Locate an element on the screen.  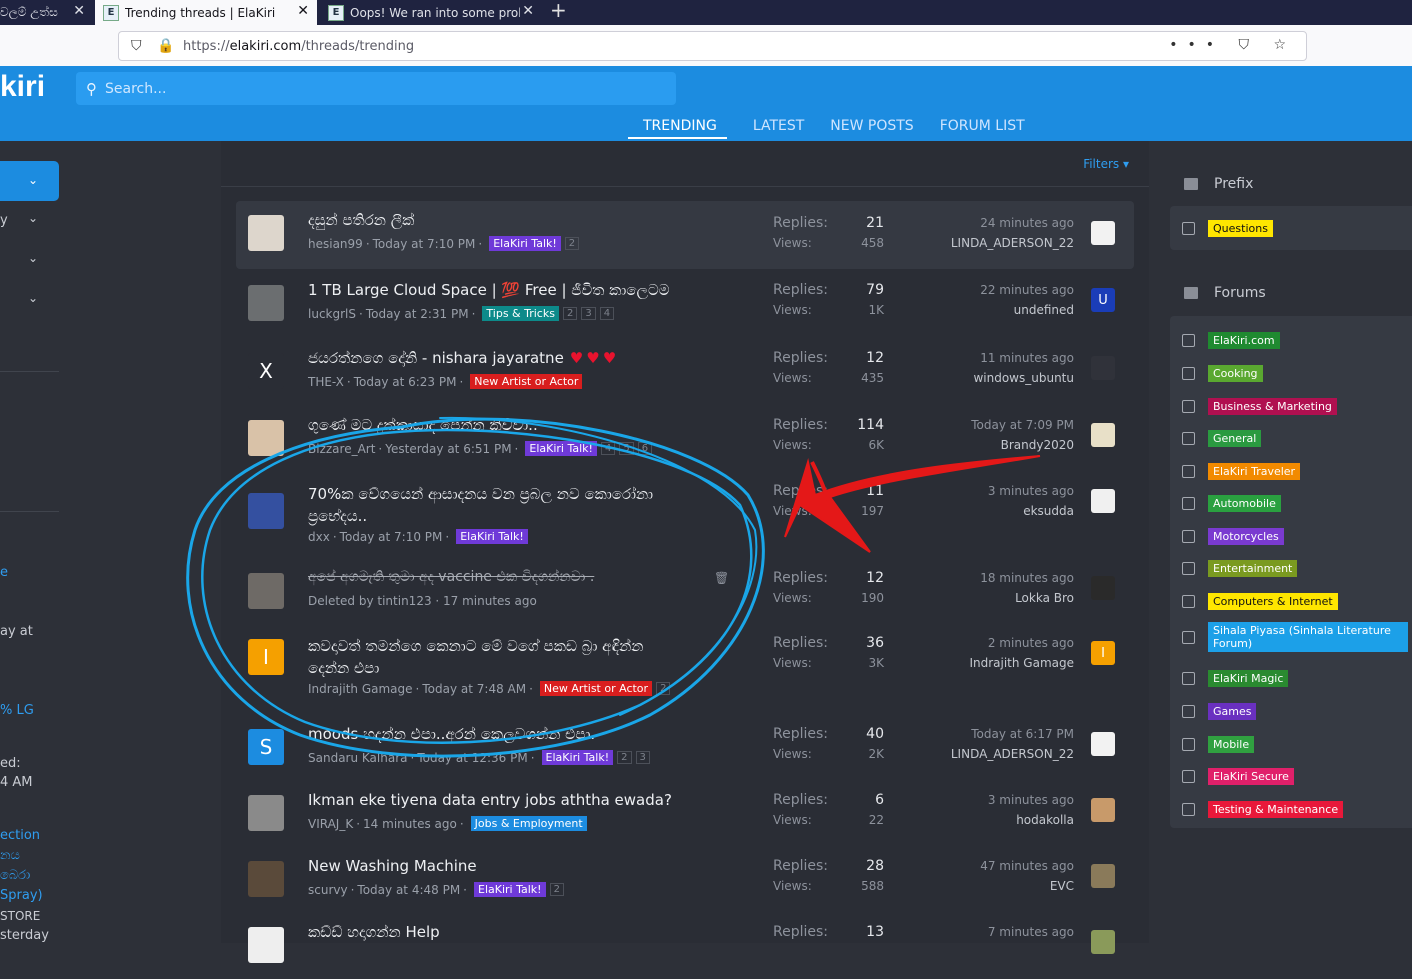
sidebar-link: ection is located at coordinates (20, 835).